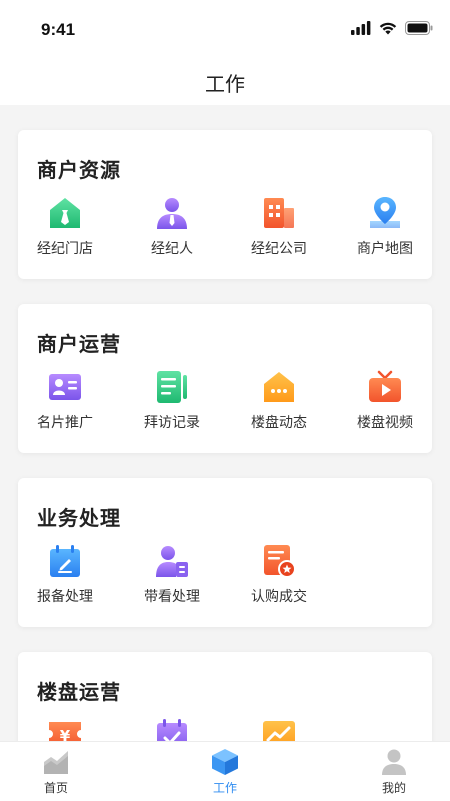 The height and width of the screenshot is (801, 450). I want to click on grid-item-company: 经纪公司, so click(279, 227).